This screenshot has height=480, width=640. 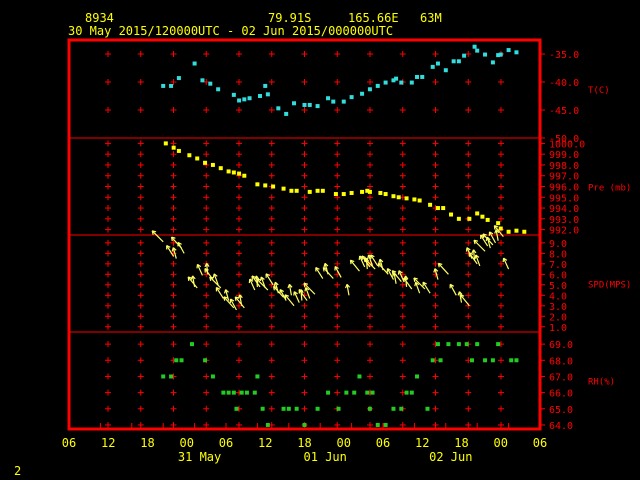 What do you see at coordinates (561, 426) in the screenshot?
I see `y-tick-label: 64.0` at bounding box center [561, 426].